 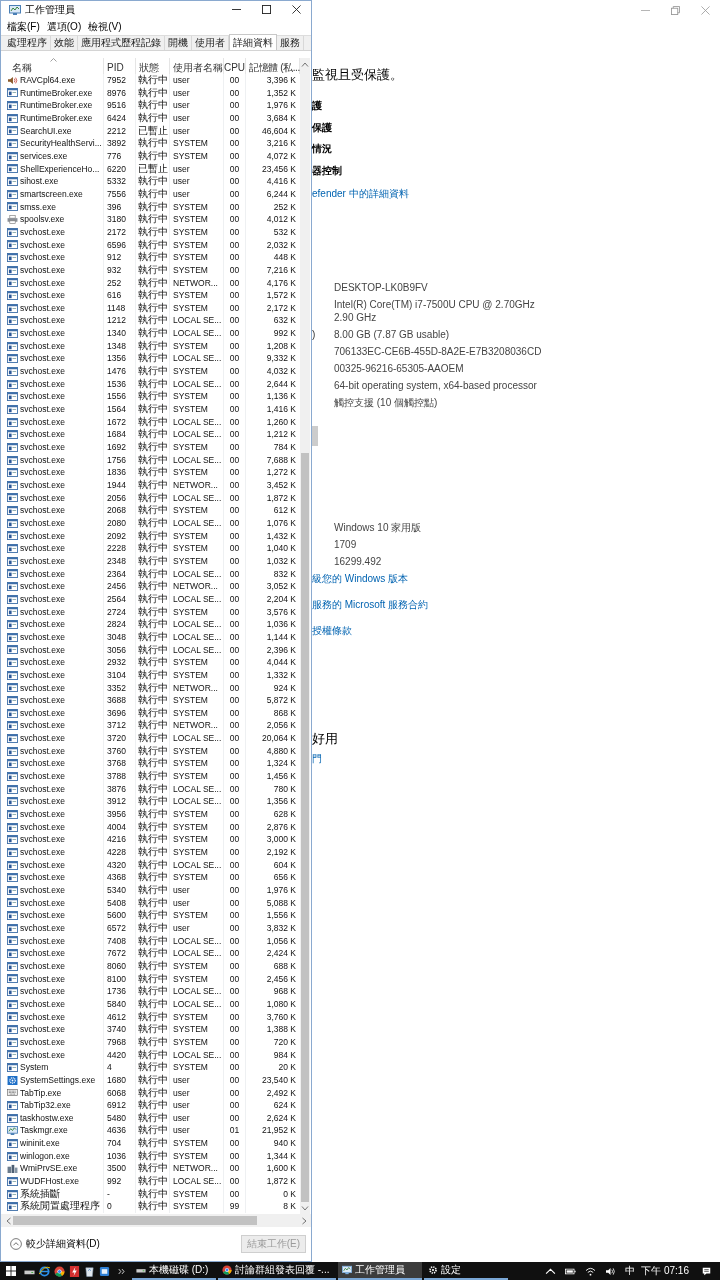 I want to click on protection-item: 保護, so click(x=327, y=127).